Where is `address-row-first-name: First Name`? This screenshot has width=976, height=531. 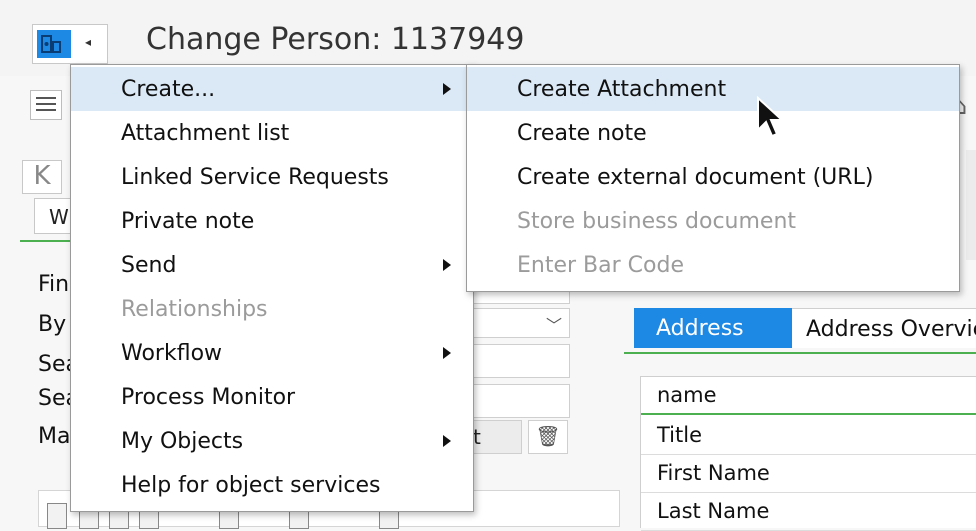 address-row-first-name: First Name is located at coordinates (808, 474).